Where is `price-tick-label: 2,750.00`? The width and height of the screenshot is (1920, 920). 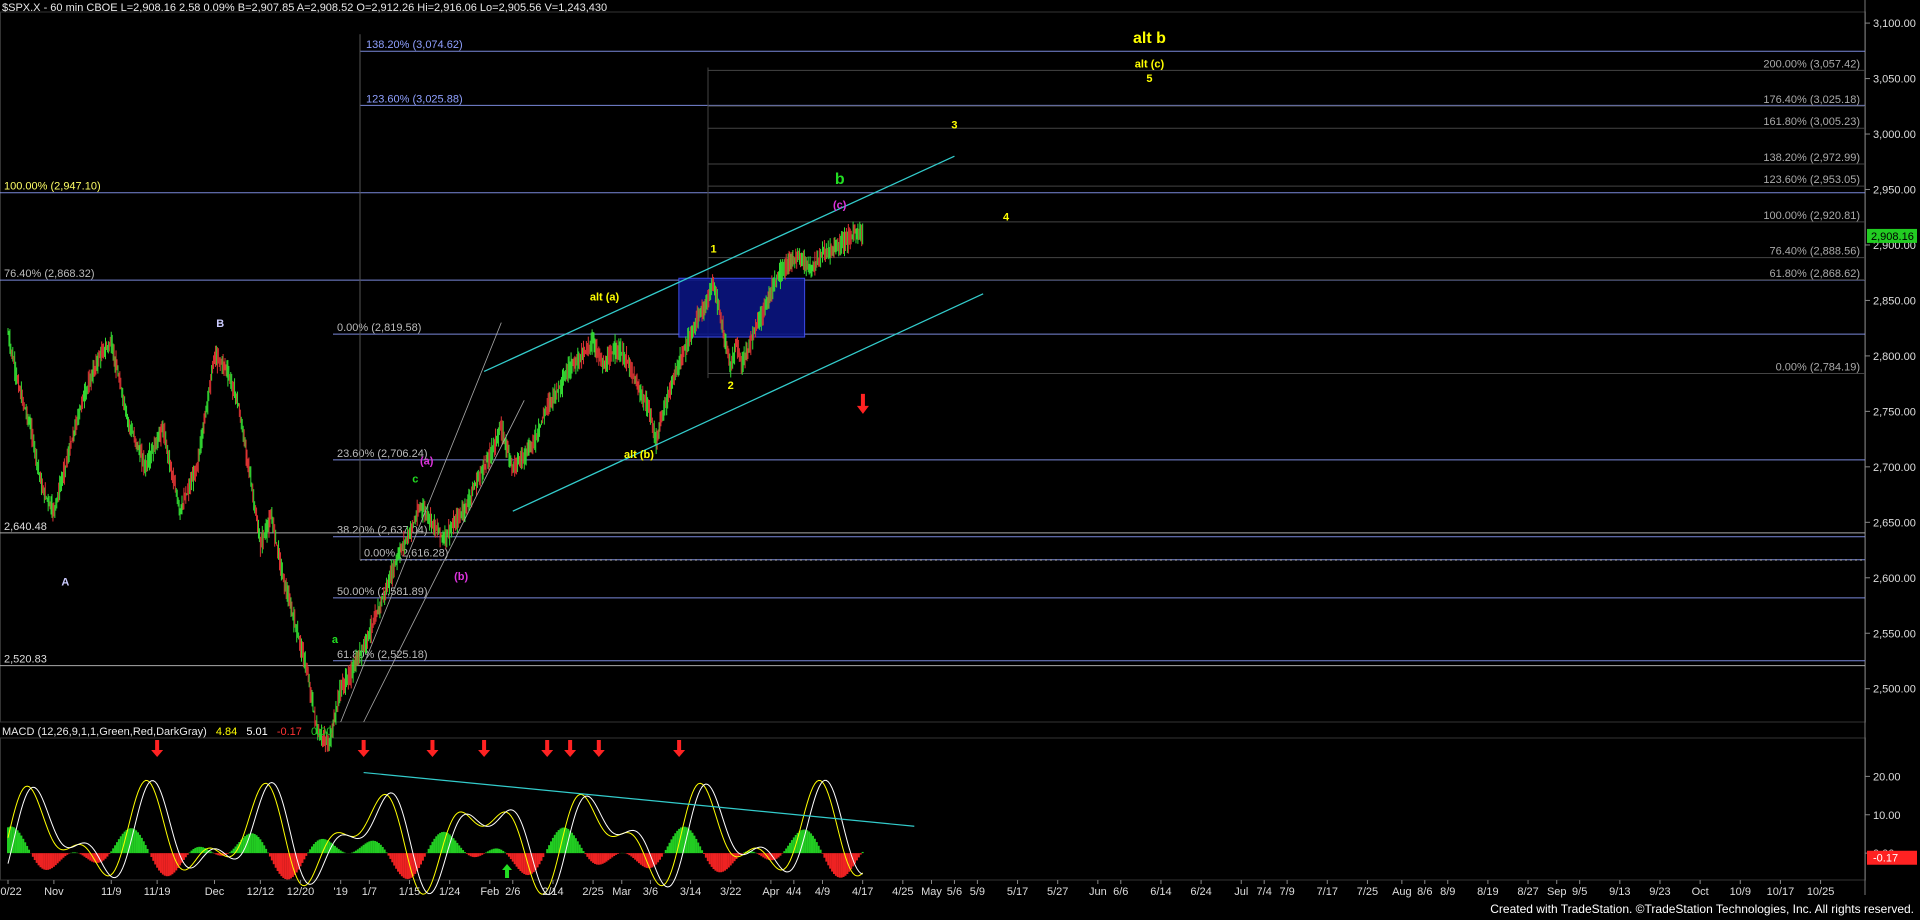
price-tick-label: 2,750.00 is located at coordinates (1894, 412).